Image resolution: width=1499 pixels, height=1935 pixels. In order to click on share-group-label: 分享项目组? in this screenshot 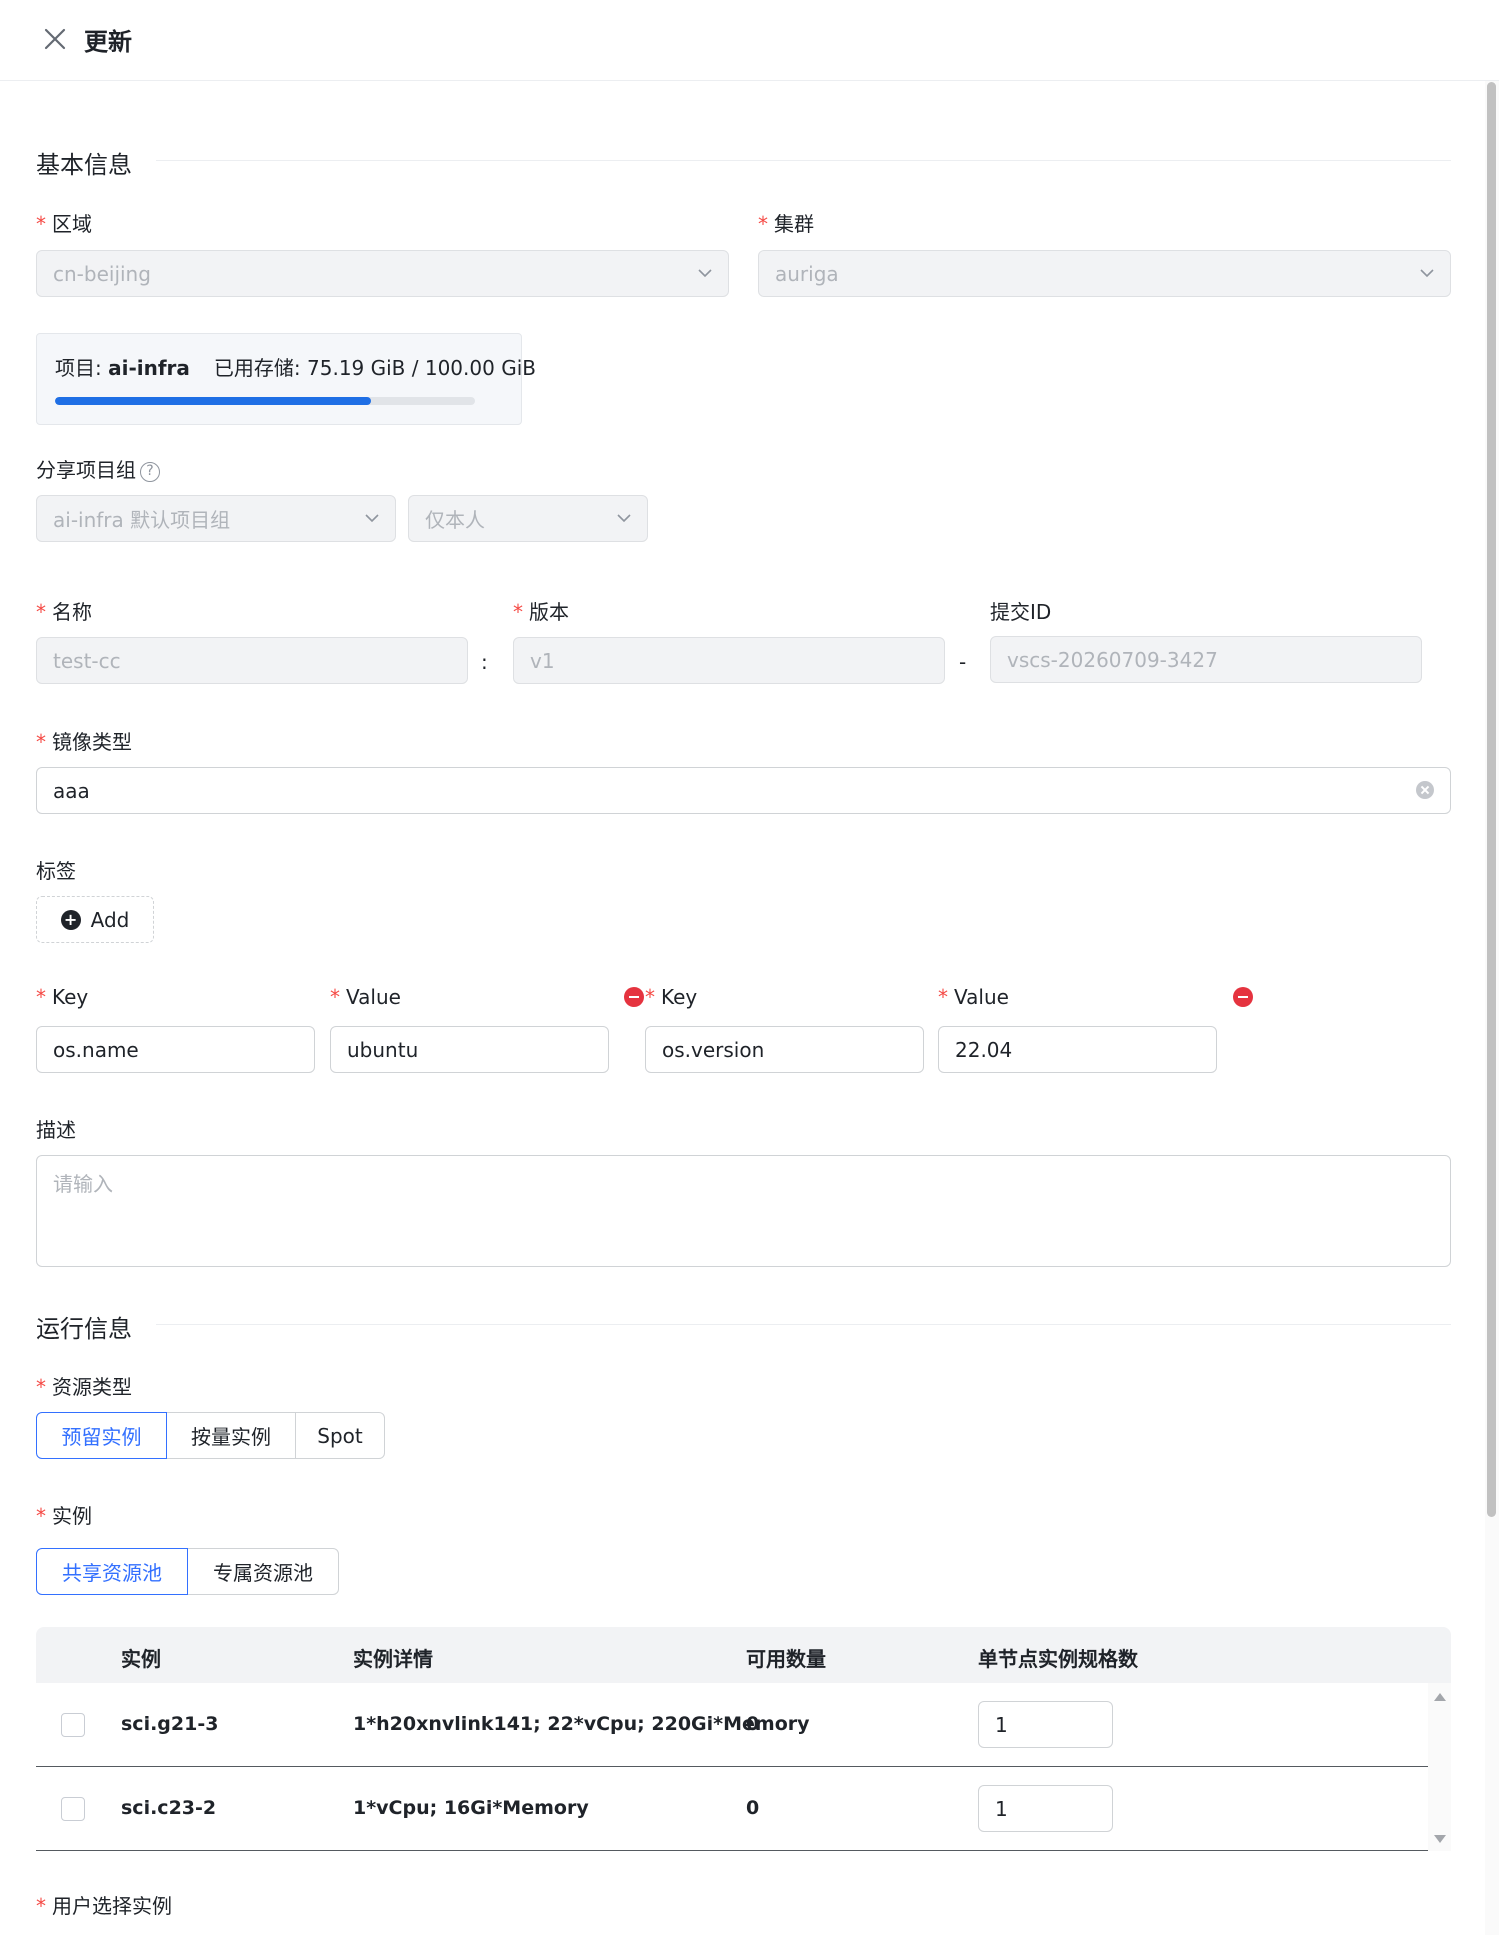, I will do `click(98, 468)`.